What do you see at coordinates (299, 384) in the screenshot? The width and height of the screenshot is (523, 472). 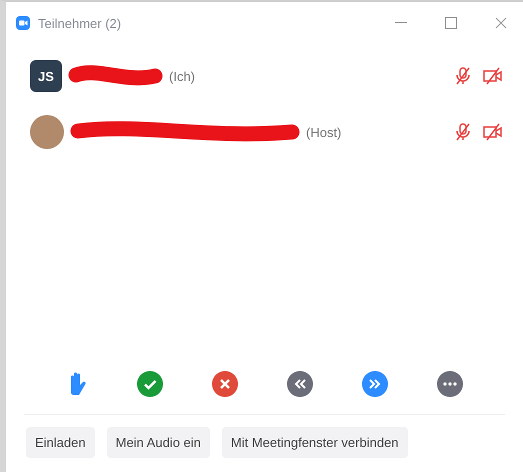 I see `rewind-icon` at bounding box center [299, 384].